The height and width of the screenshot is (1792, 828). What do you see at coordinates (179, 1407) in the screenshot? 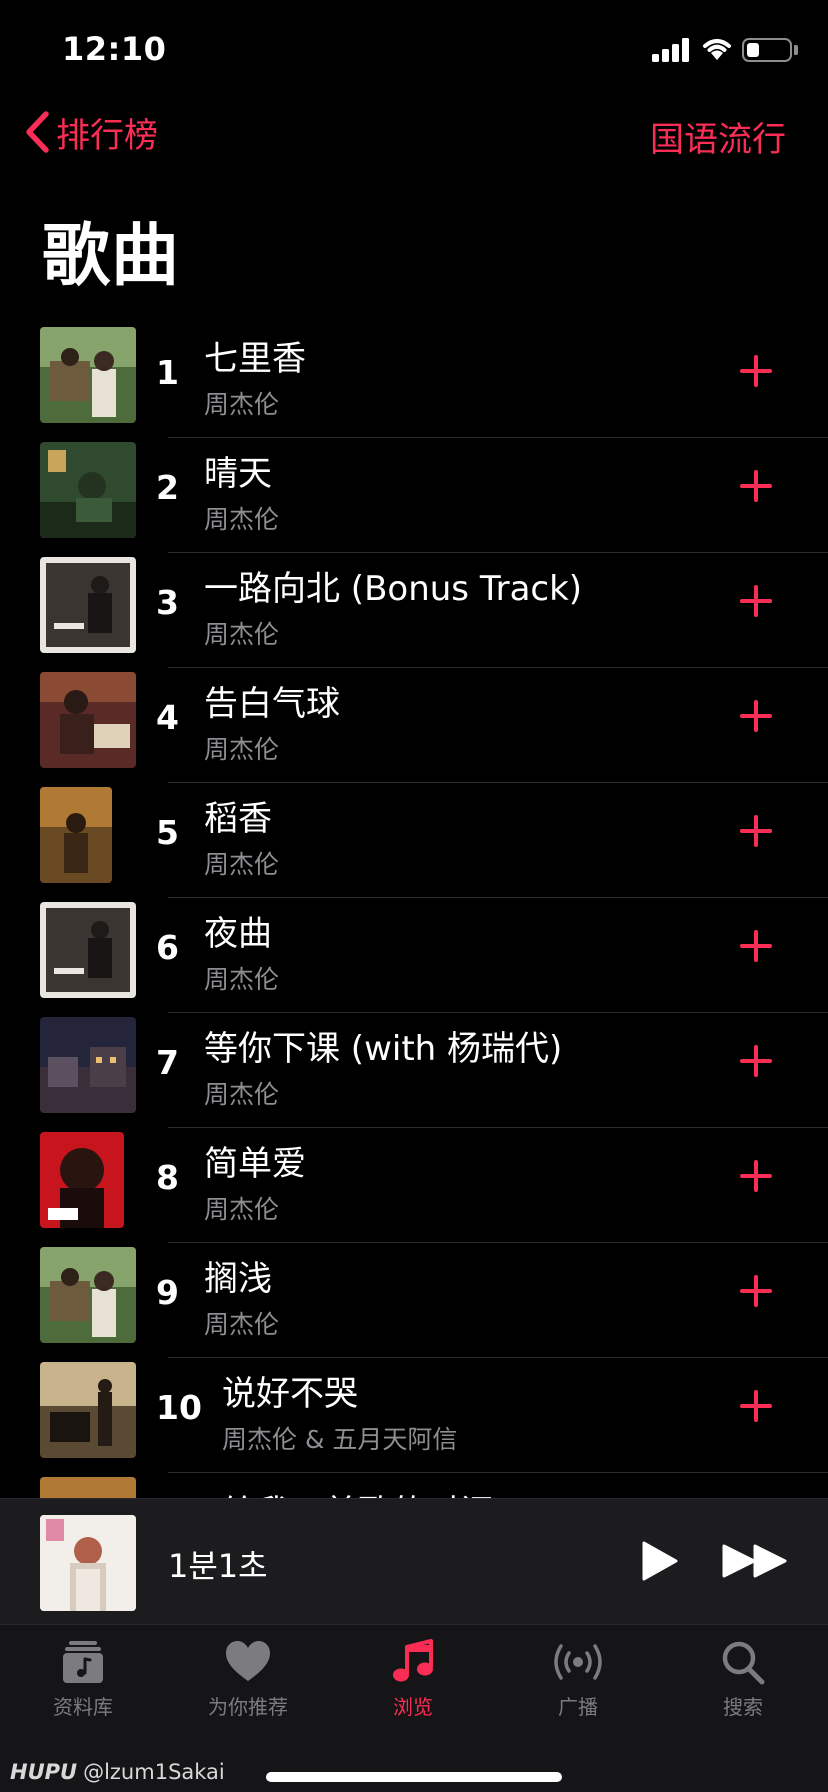
I see `song-rank: 10` at bounding box center [179, 1407].